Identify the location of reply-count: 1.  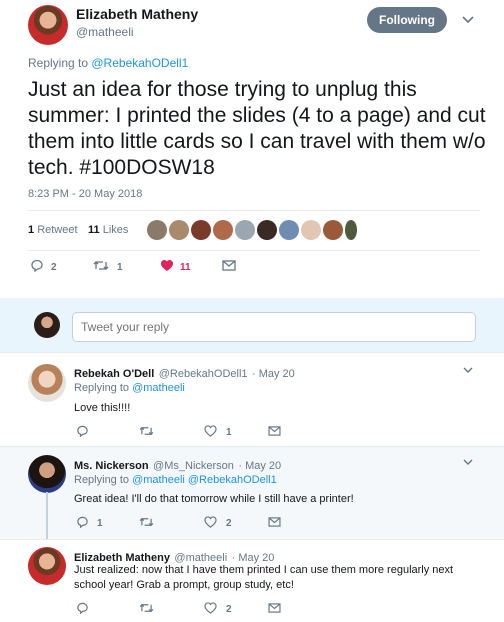
(100, 523).